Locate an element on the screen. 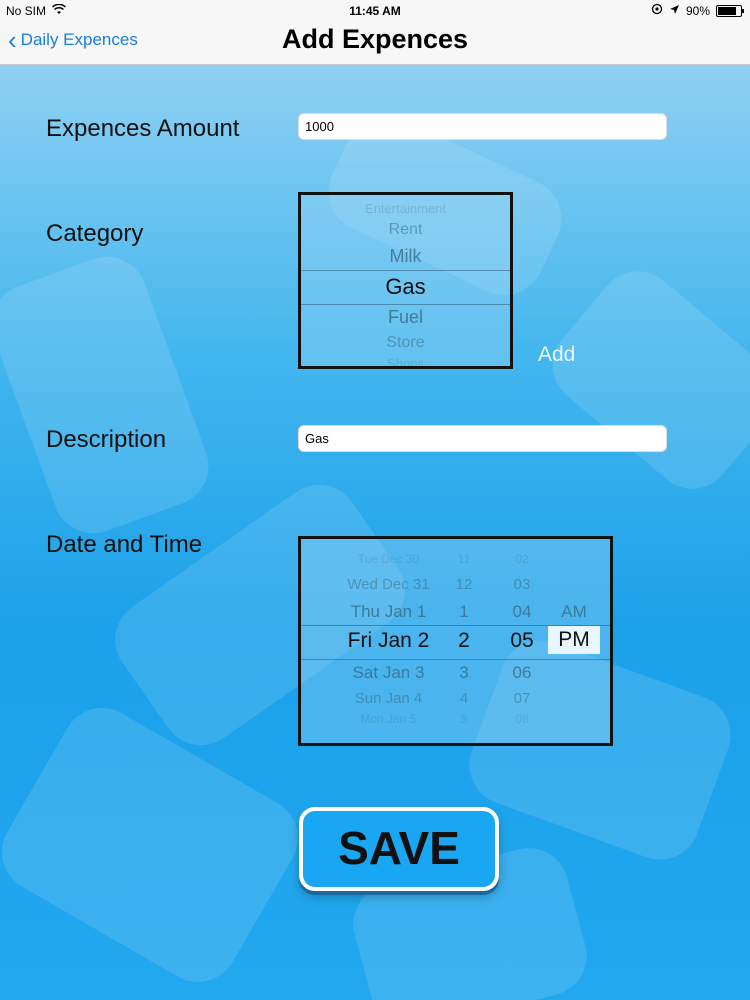 The width and height of the screenshot is (750, 1000). date-picker-day: Thu Jan 1 is located at coordinates (388, 612).